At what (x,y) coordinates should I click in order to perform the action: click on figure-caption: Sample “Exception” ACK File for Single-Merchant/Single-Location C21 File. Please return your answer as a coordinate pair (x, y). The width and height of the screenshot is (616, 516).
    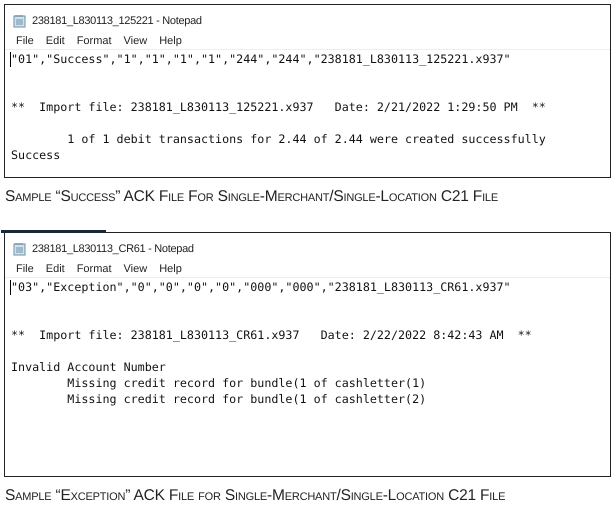
    Looking at the image, I should click on (255, 496).